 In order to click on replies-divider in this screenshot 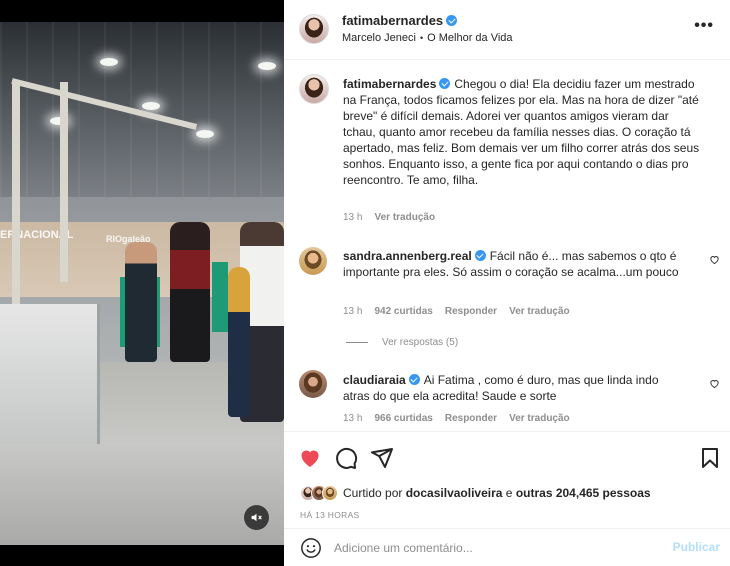, I will do `click(357, 342)`.